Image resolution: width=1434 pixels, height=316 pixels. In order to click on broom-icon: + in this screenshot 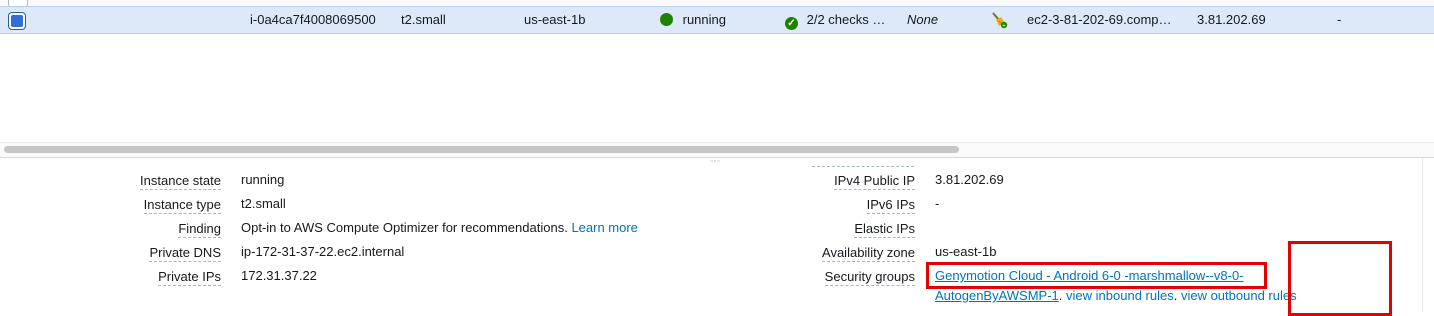, I will do `click(999, 20)`.